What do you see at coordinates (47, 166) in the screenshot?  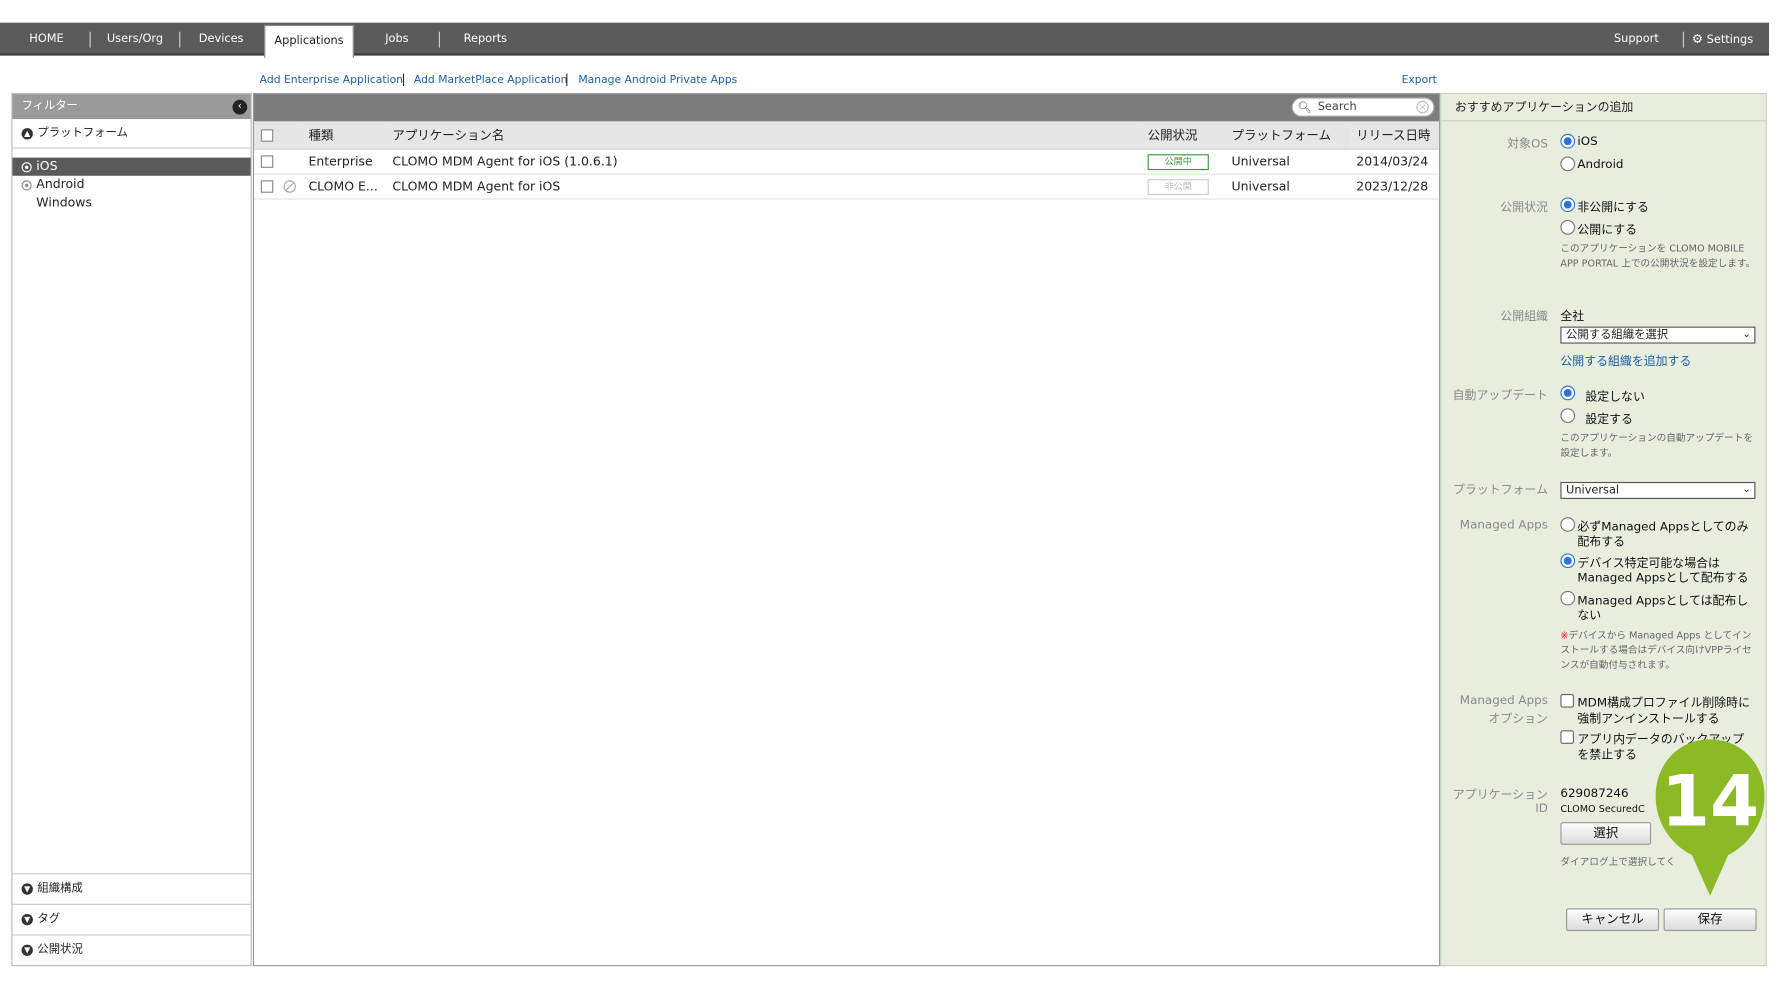 I see `filter-item-label: iOS` at bounding box center [47, 166].